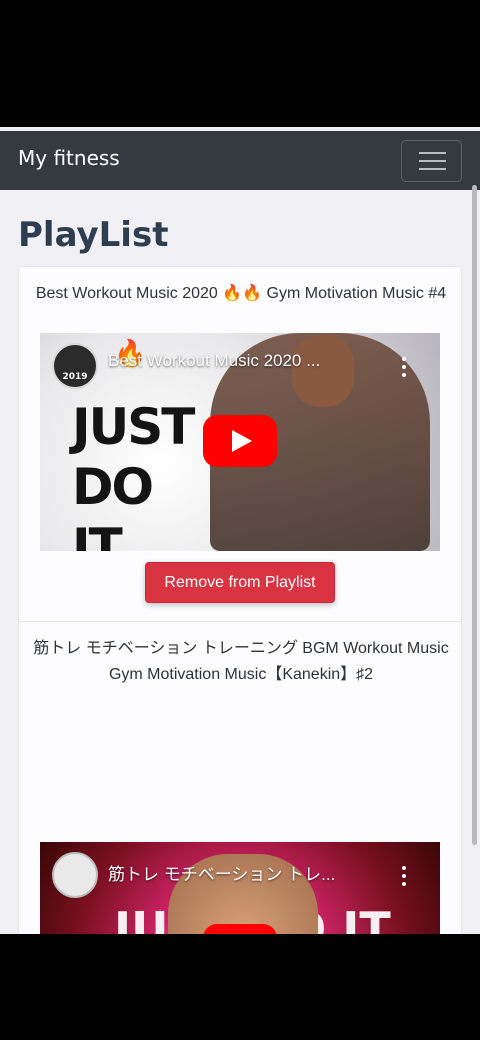 The width and height of the screenshot is (480, 1040). What do you see at coordinates (133, 427) in the screenshot?
I see `slogan-line: JUST` at bounding box center [133, 427].